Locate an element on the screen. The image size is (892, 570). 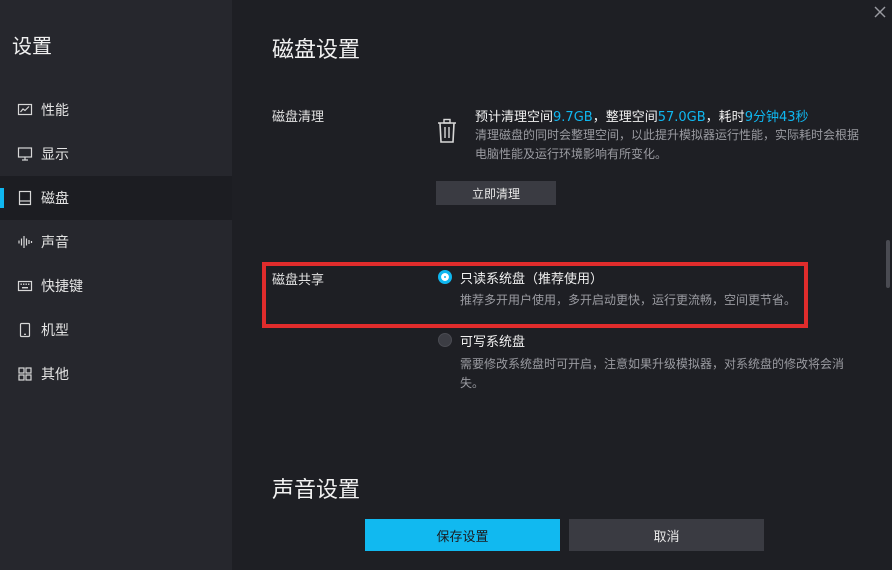
sidebar-item-shortcuts: 快捷键 is located at coordinates (116, 286).